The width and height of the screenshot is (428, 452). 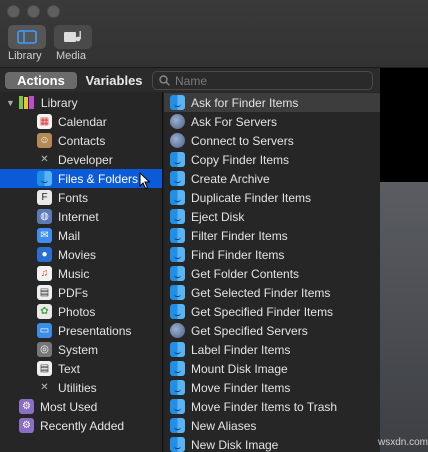 What do you see at coordinates (272, 216) in the screenshot?
I see `action-list-item: Eject Disk` at bounding box center [272, 216].